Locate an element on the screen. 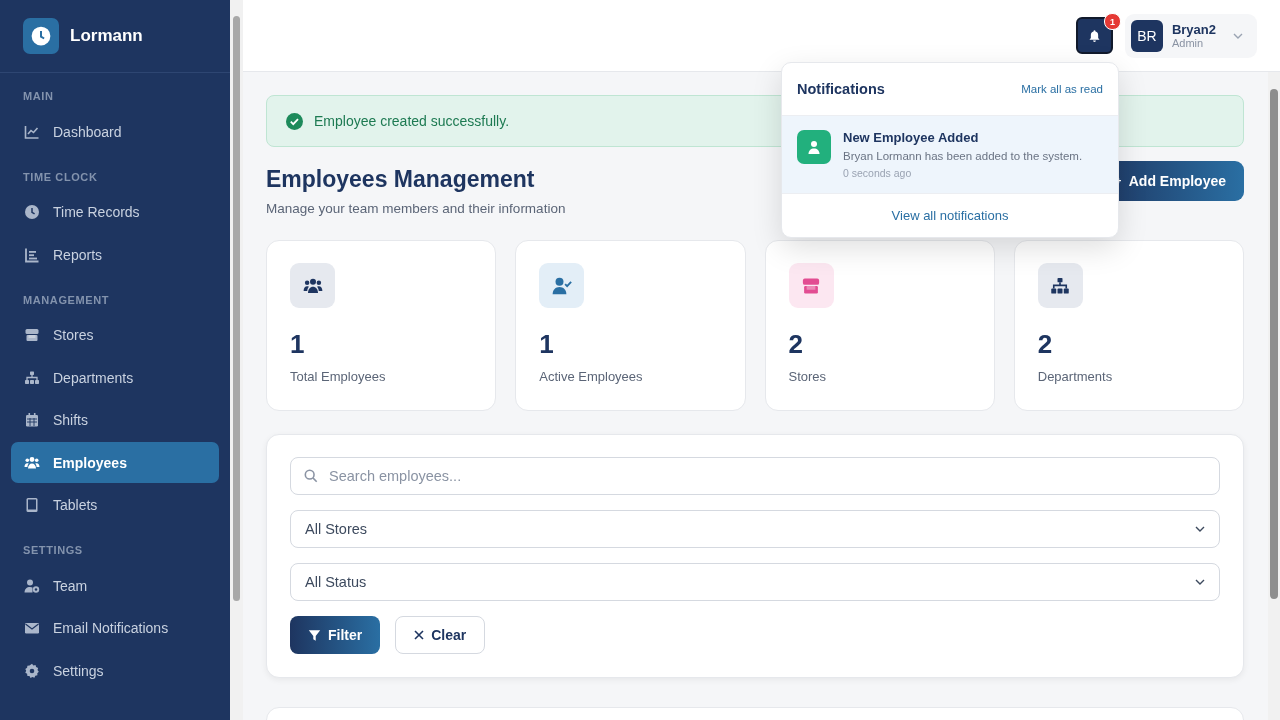 Image resolution: width=1280 pixels, height=720 pixels. calendar-icon is located at coordinates (32, 420).